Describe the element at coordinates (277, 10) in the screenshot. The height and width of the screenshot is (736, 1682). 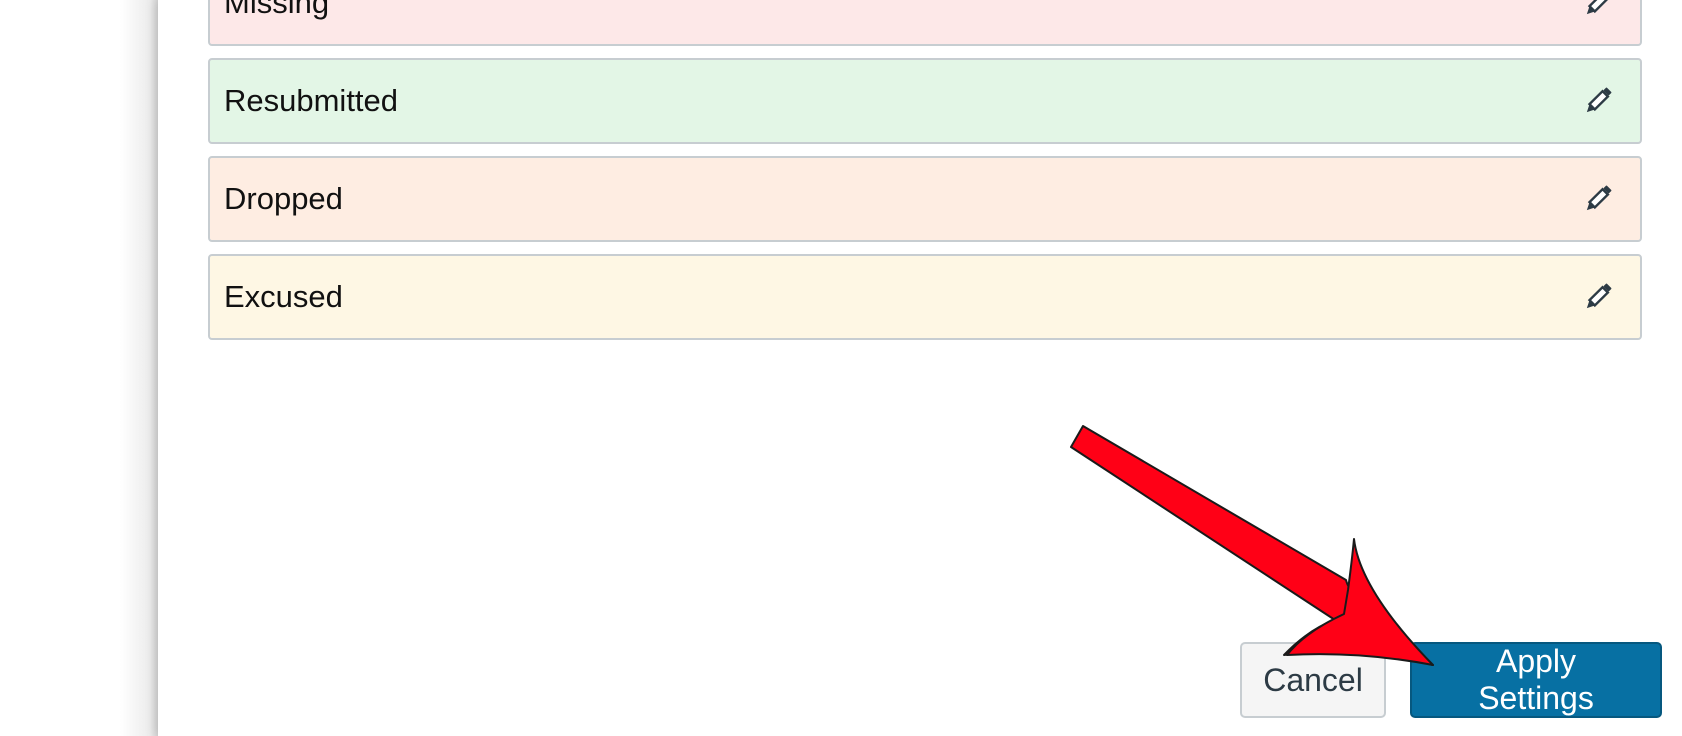
I see `status-label: Missing` at that location.